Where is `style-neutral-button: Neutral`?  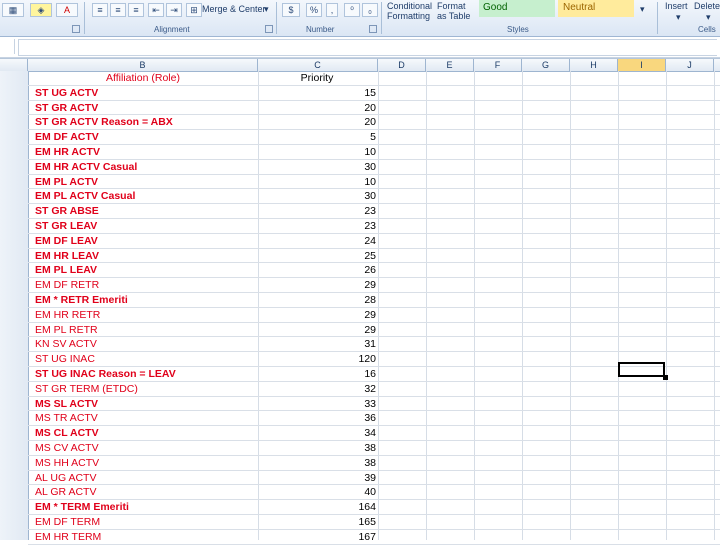
style-neutral-button: Neutral is located at coordinates (596, 8).